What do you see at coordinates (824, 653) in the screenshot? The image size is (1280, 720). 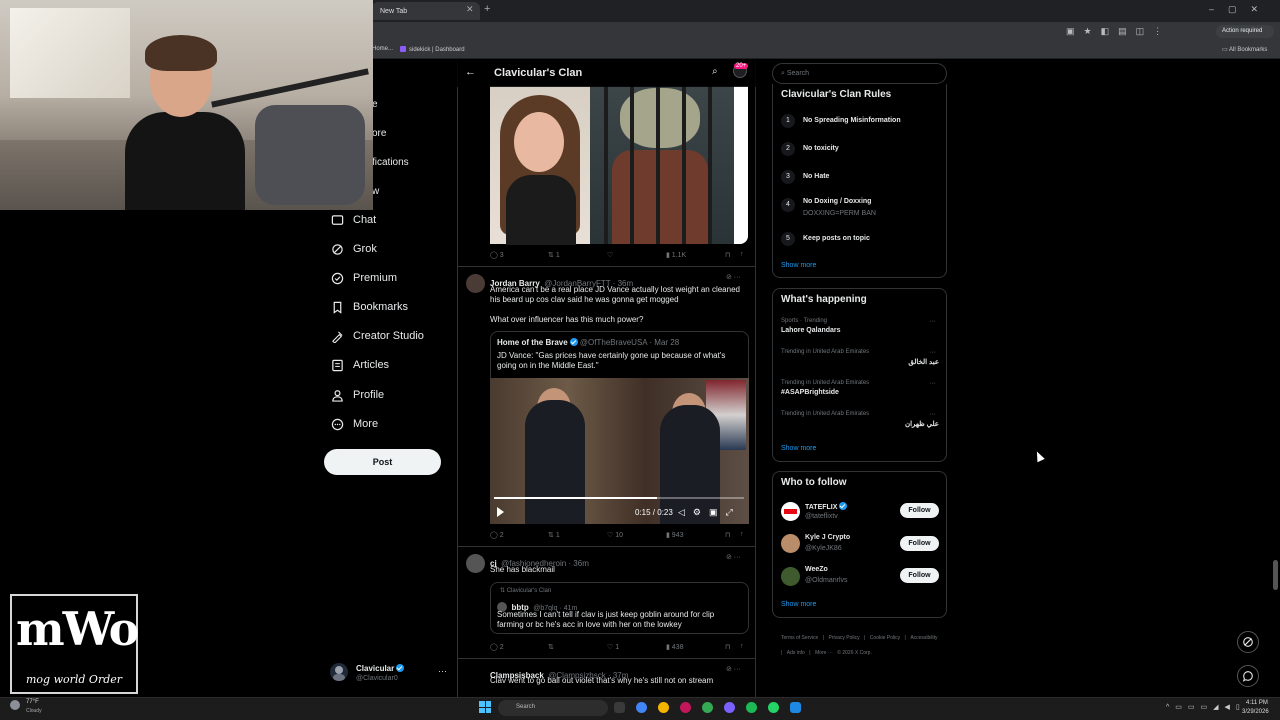 I see `footer-link: More ···` at bounding box center [824, 653].